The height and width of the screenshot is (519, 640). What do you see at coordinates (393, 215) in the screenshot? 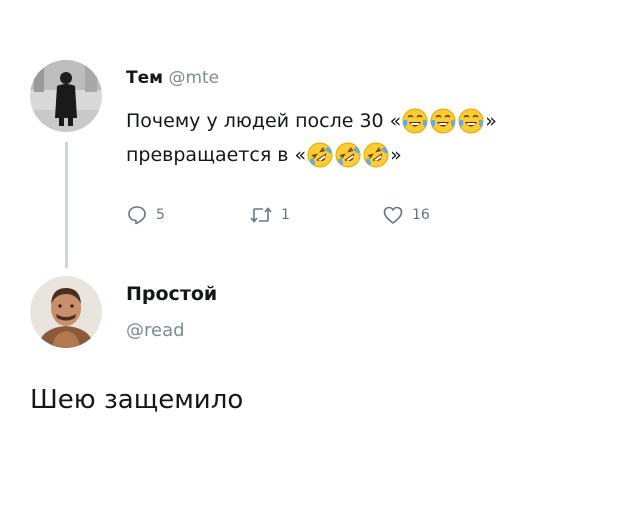
I see `heart-icon` at bounding box center [393, 215].